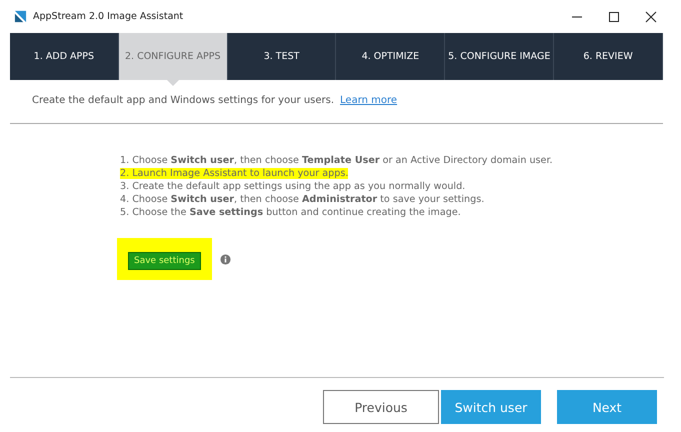 The image size is (681, 432). What do you see at coordinates (651, 16) in the screenshot?
I see `close-icon` at bounding box center [651, 16].